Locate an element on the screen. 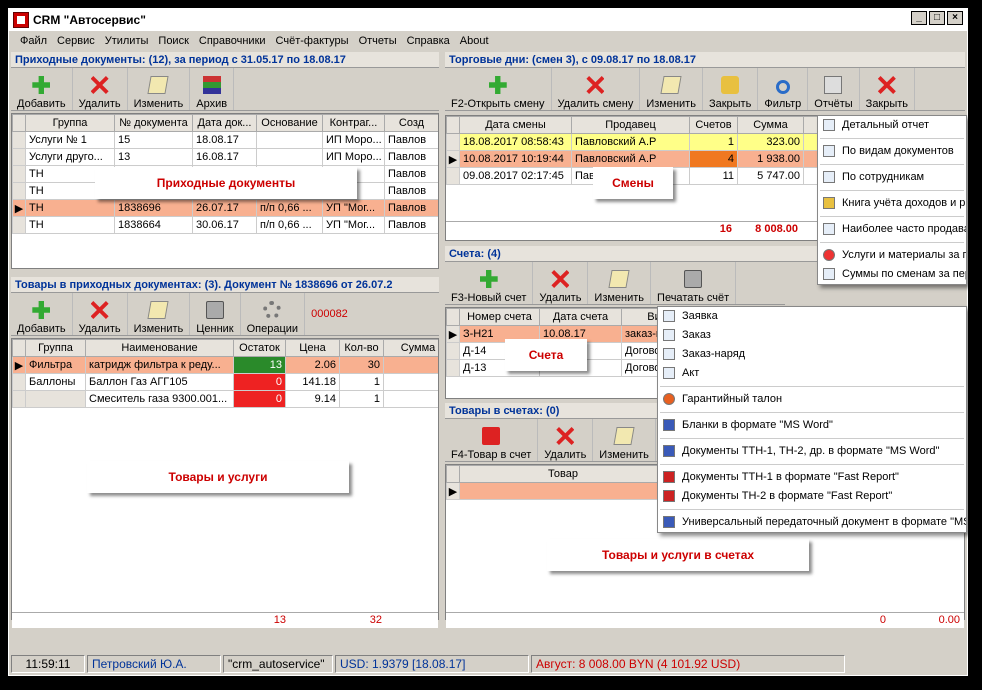  goods-totals: 13 32 is located at coordinates (225, 620).